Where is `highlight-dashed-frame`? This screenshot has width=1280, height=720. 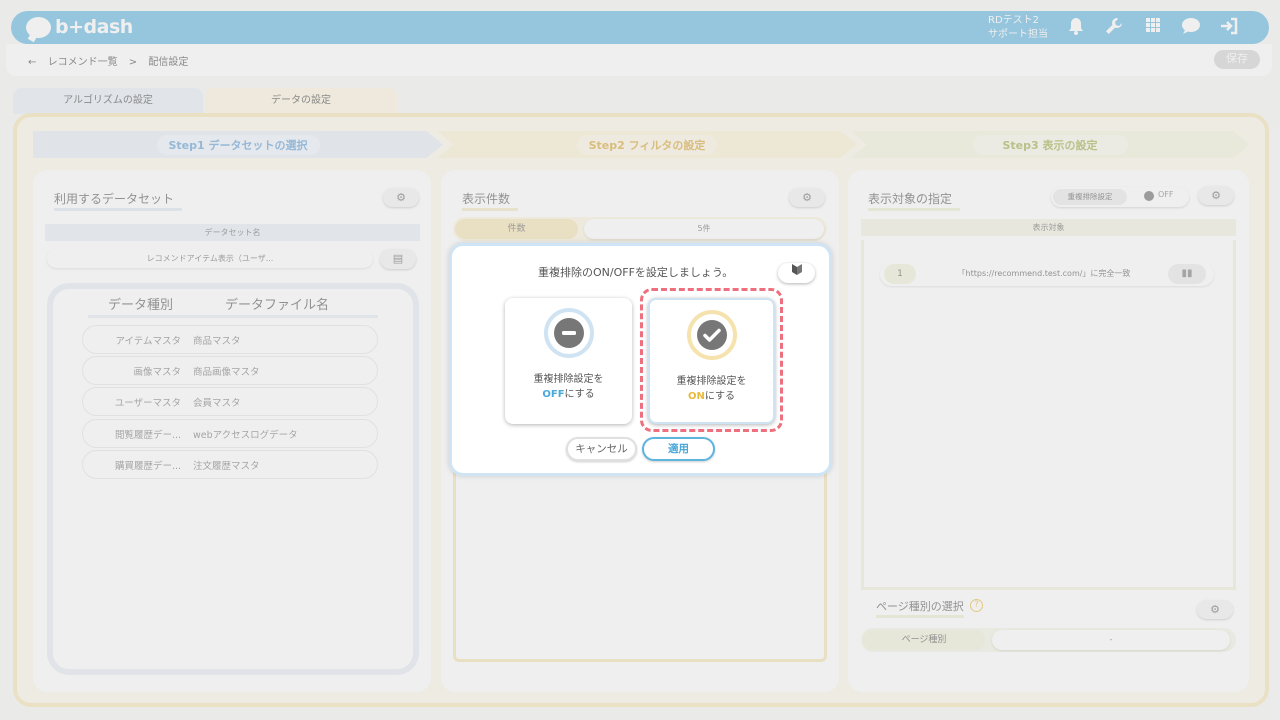
highlight-dashed-frame is located at coordinates (711, 360).